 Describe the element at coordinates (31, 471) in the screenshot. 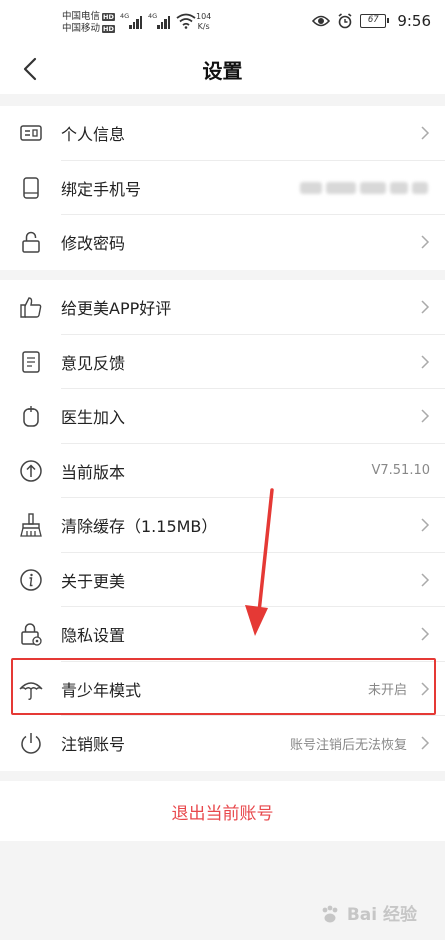

I see `upload-icon` at that location.